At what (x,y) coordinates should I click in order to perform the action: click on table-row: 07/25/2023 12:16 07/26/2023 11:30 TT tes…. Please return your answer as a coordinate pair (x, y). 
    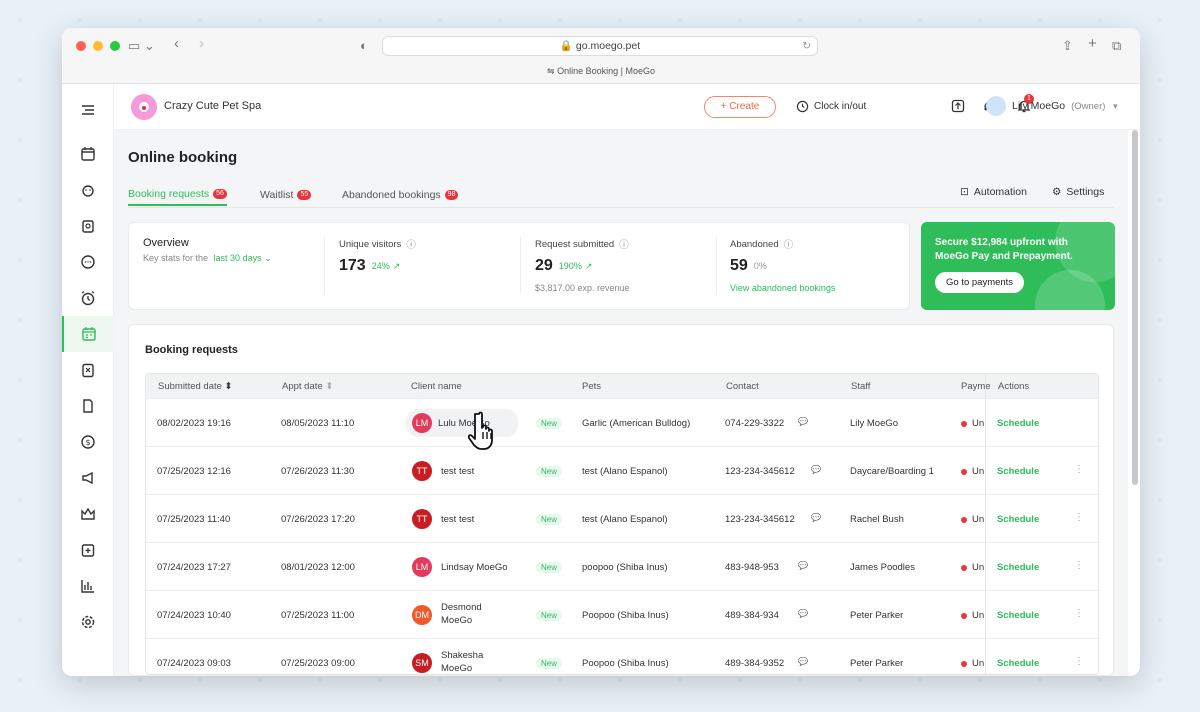
    Looking at the image, I should click on (622, 470).